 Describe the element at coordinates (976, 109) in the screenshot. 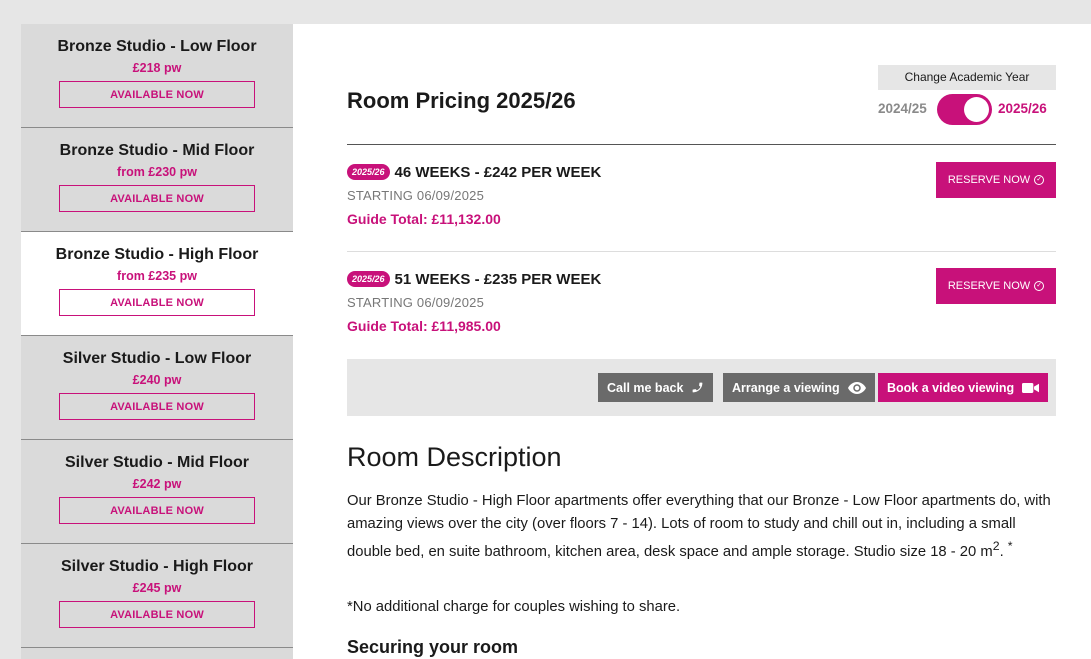

I see `toggle-knob` at that location.